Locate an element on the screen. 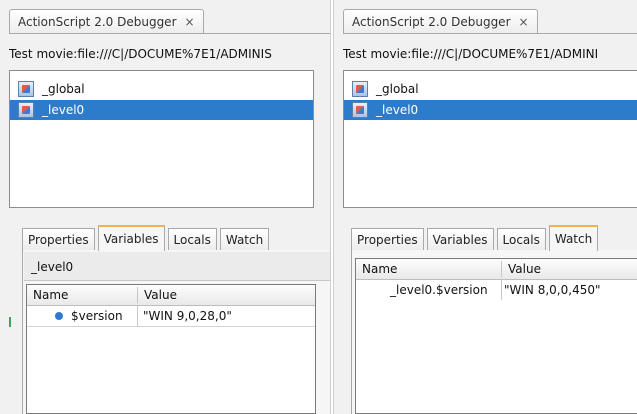 The height and width of the screenshot is (414, 637). variable-dot-icon is located at coordinates (59, 316).